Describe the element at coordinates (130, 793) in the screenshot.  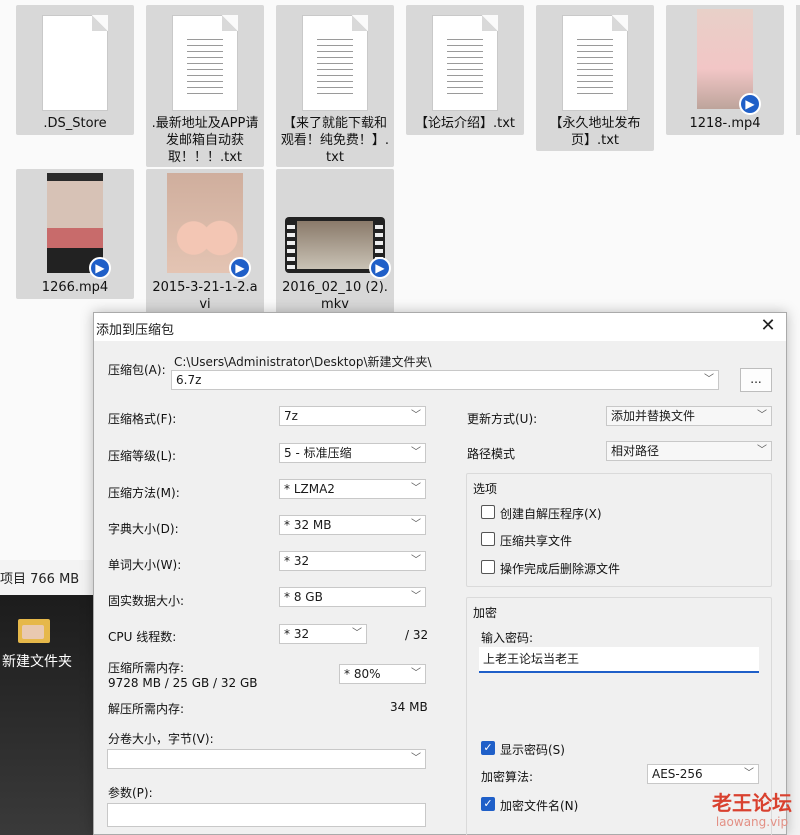
I see `params-label: 参数(P):` at that location.